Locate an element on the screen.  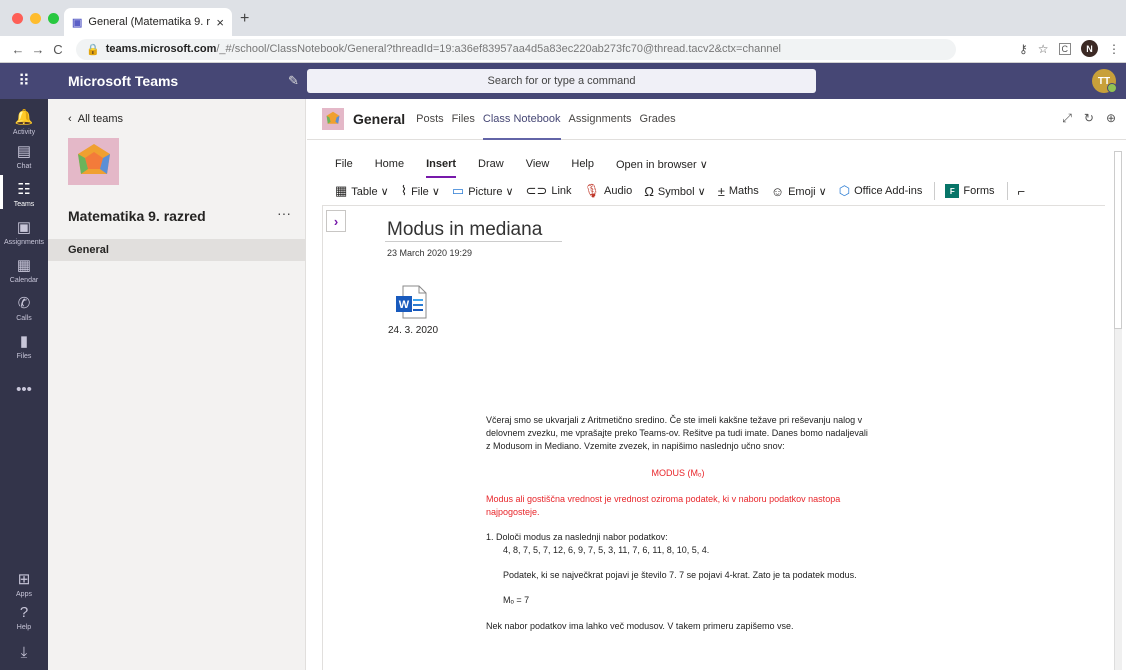
teams-favicon-icon: ▣ is located at coordinates (77, 22).